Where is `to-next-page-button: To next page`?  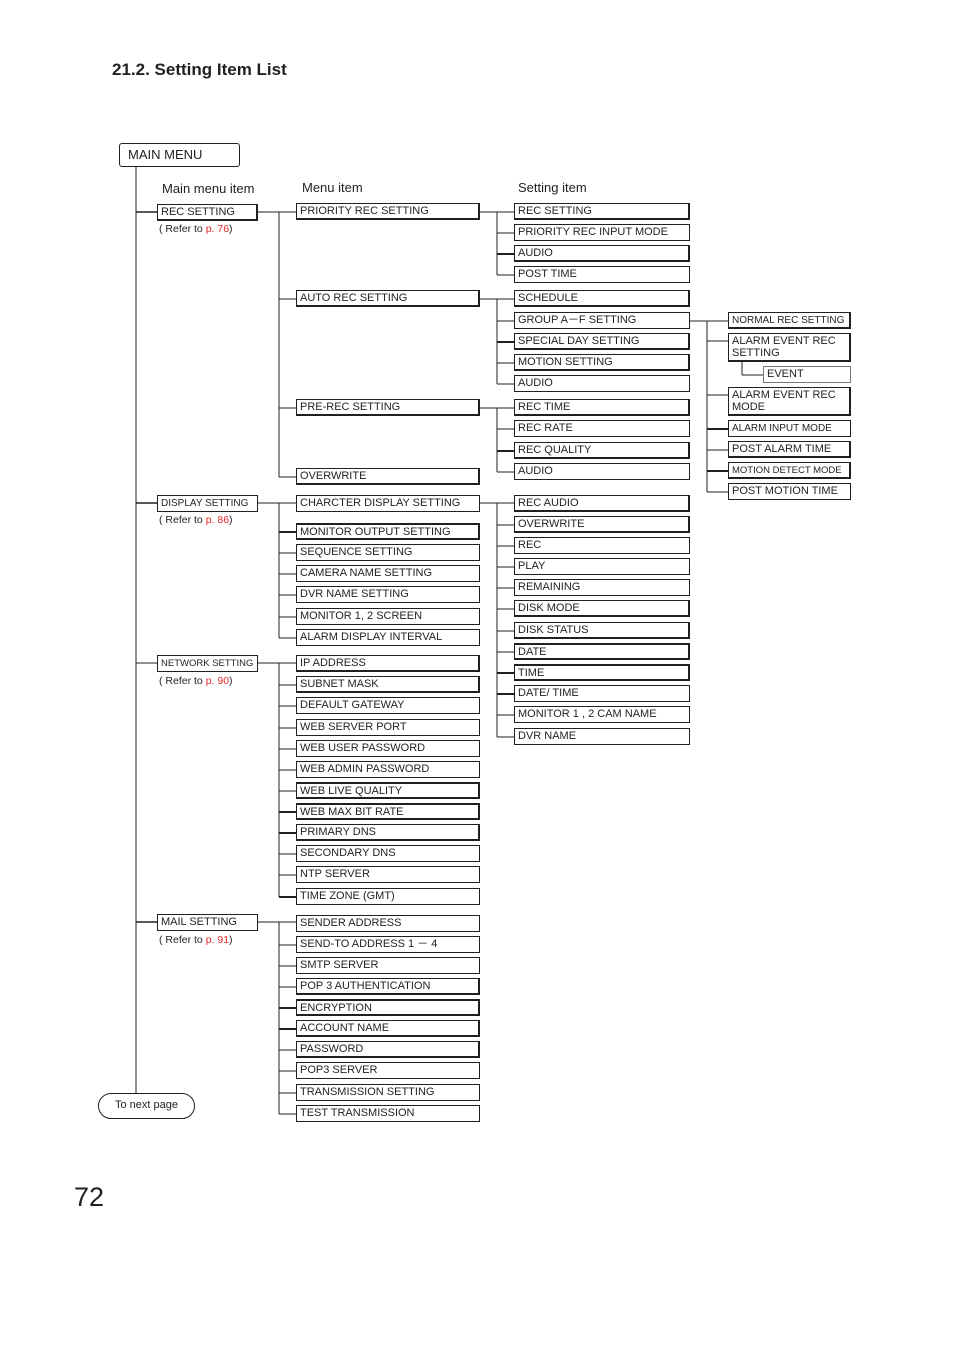 to-next-page-button: To next page is located at coordinates (146, 1106).